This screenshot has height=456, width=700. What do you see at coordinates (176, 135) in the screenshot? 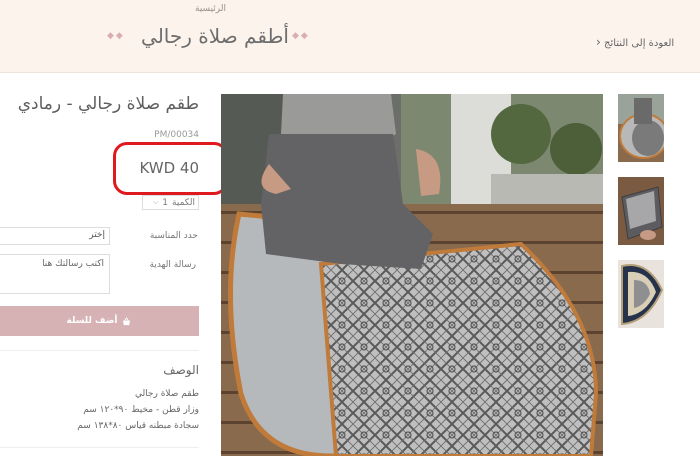
I see `product-sku: PM/00034` at bounding box center [176, 135].